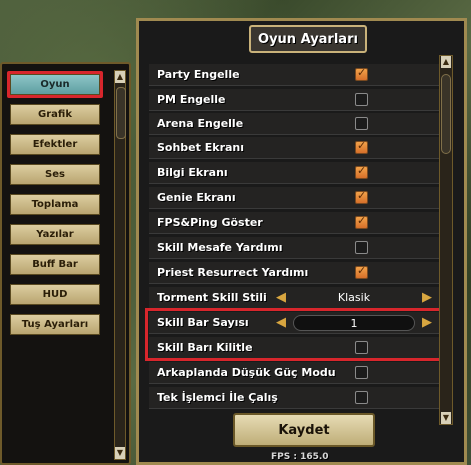  Describe the element at coordinates (304, 430) in the screenshot. I see `save-button: Kaydet` at that location.